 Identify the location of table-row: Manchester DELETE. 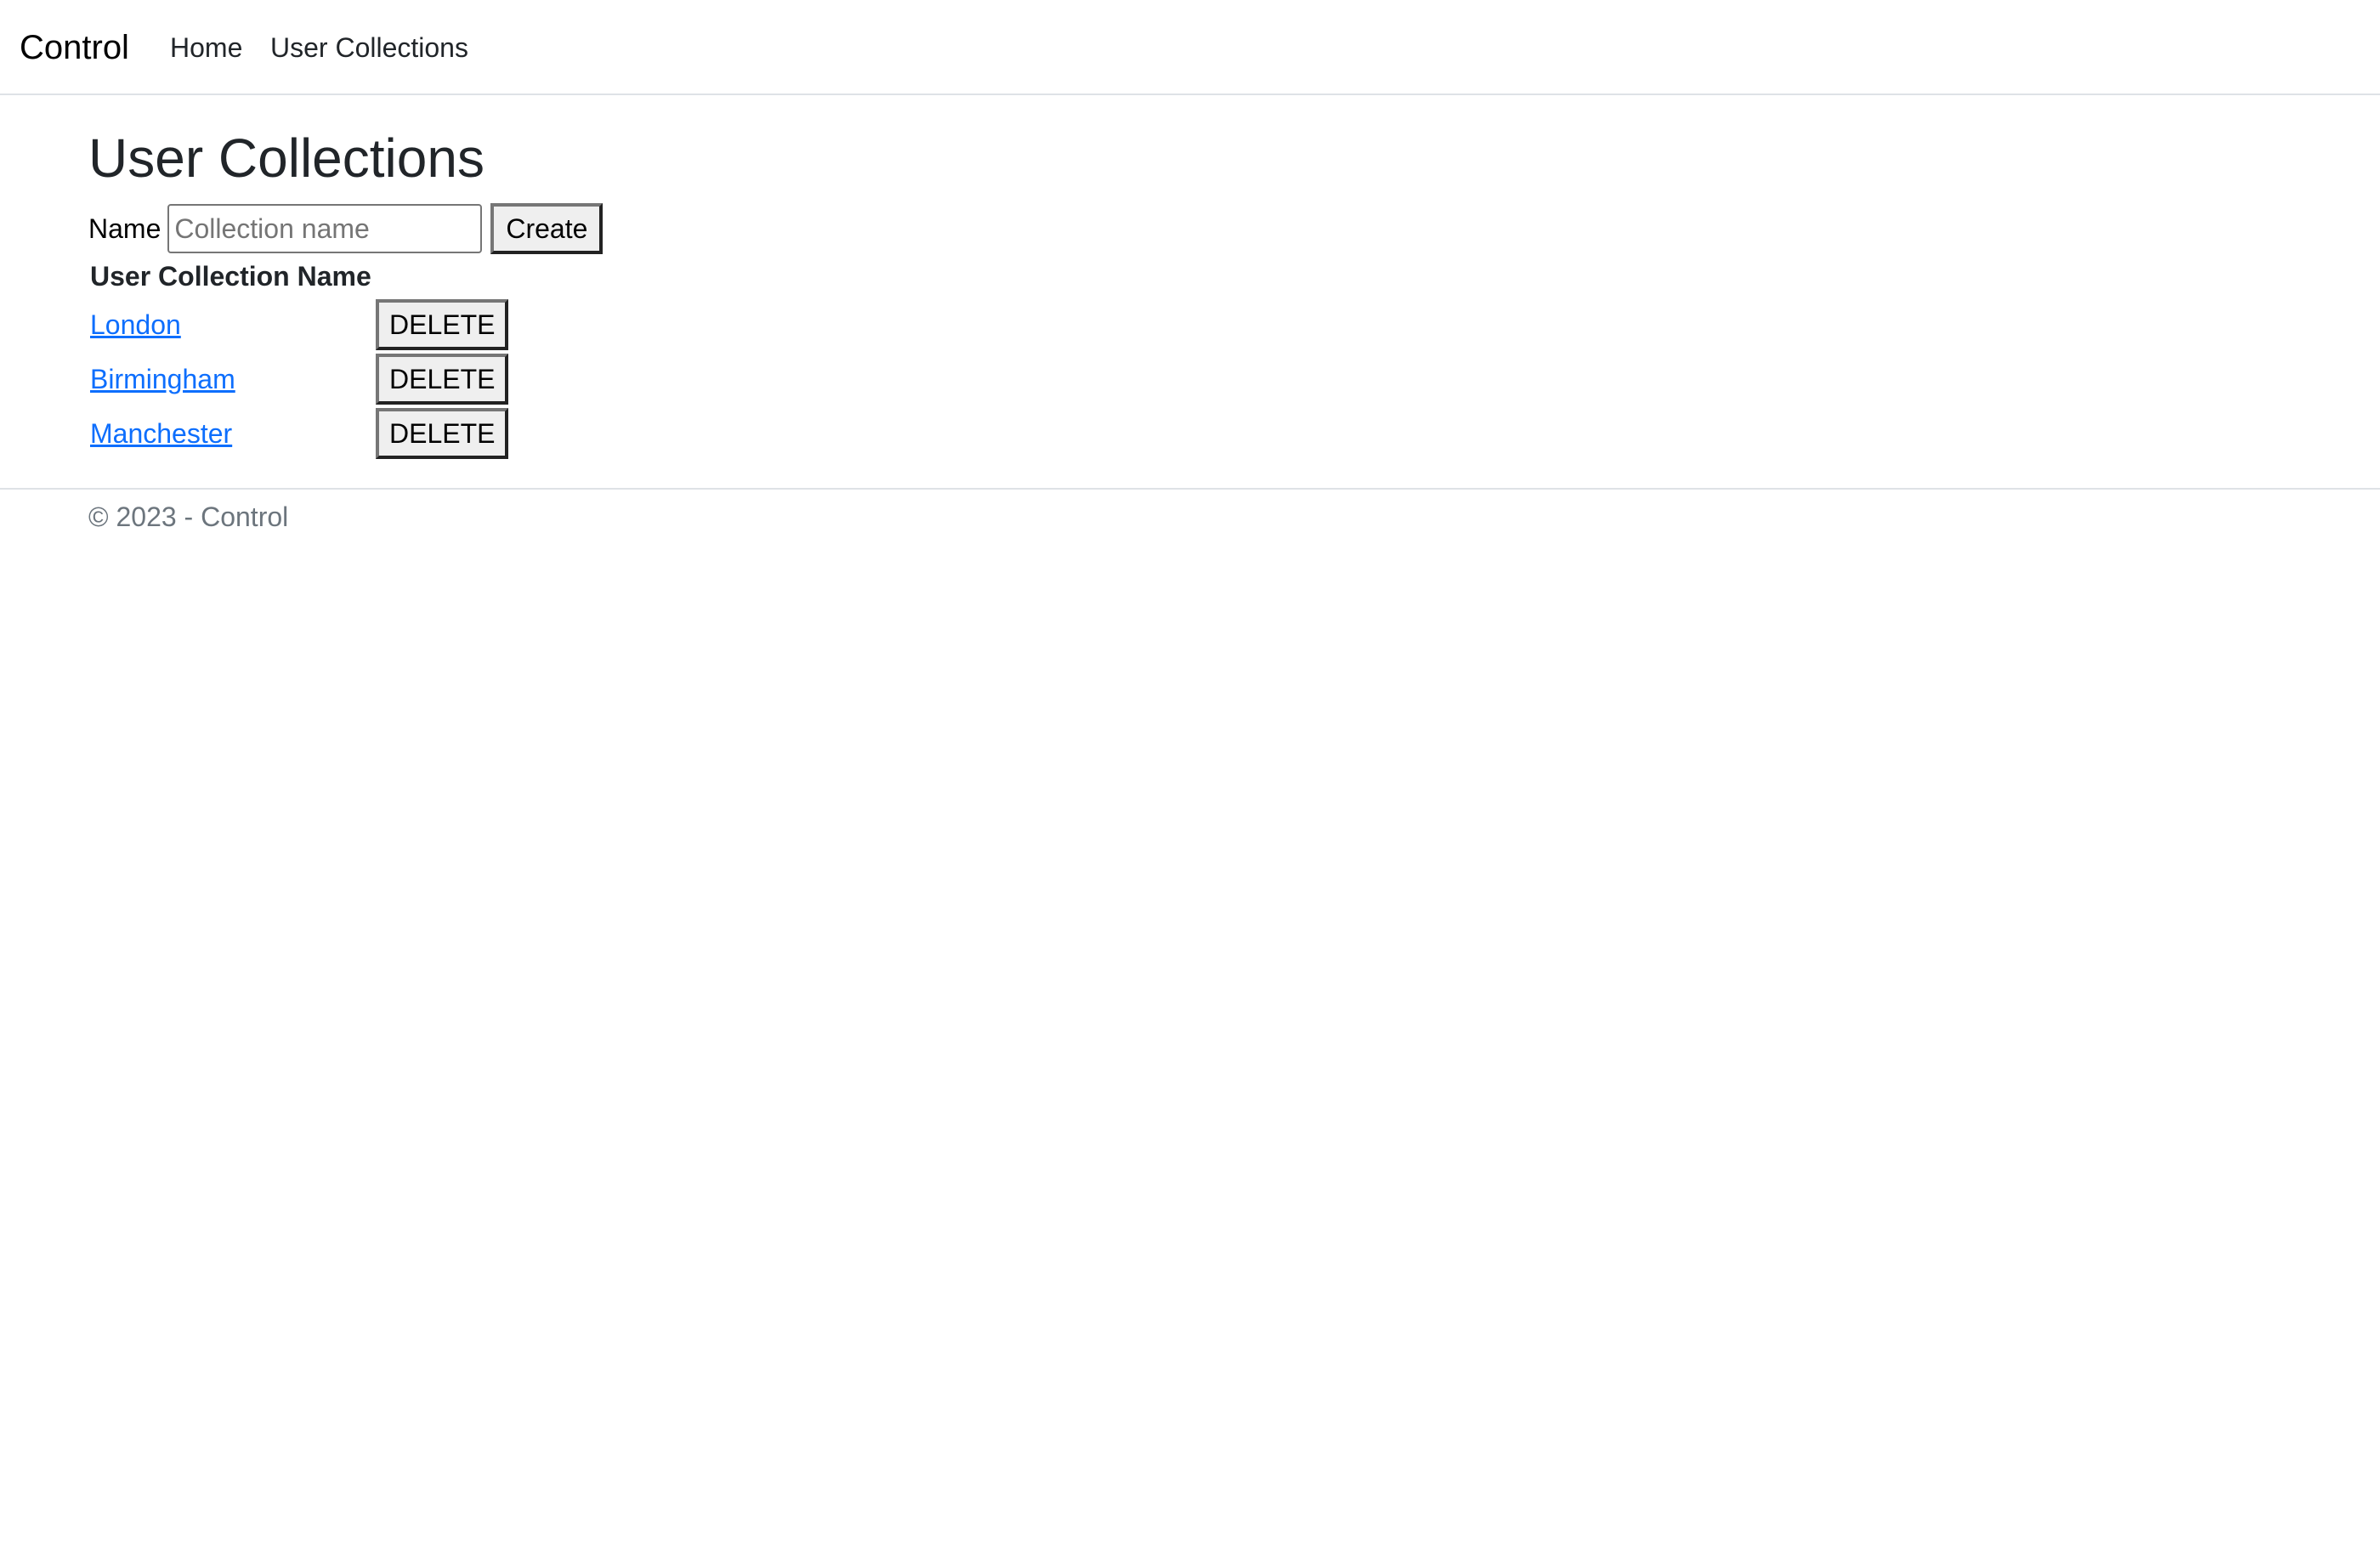
(299, 433).